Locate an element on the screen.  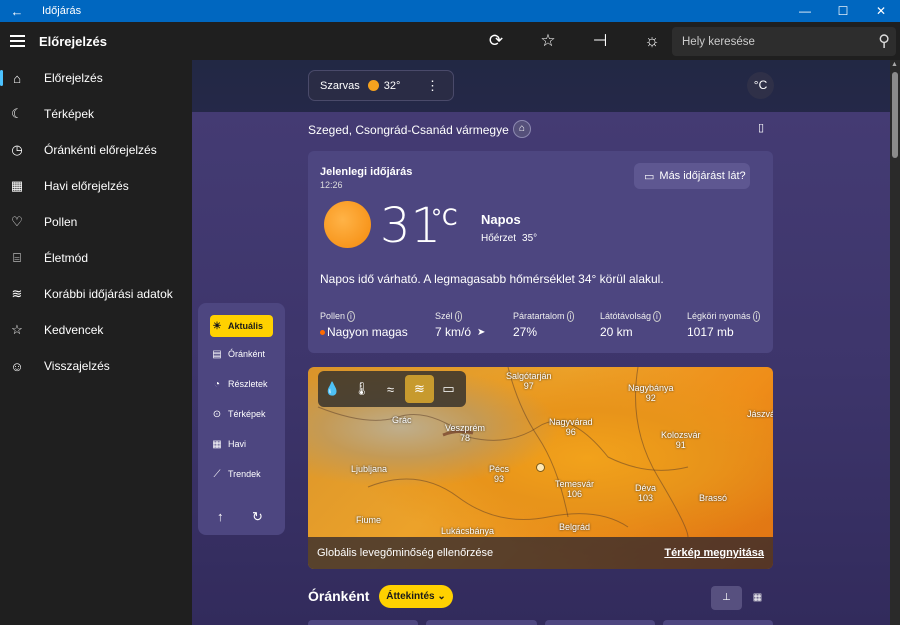
section-current: ☀ Aktuális is located at coordinates (241, 326).